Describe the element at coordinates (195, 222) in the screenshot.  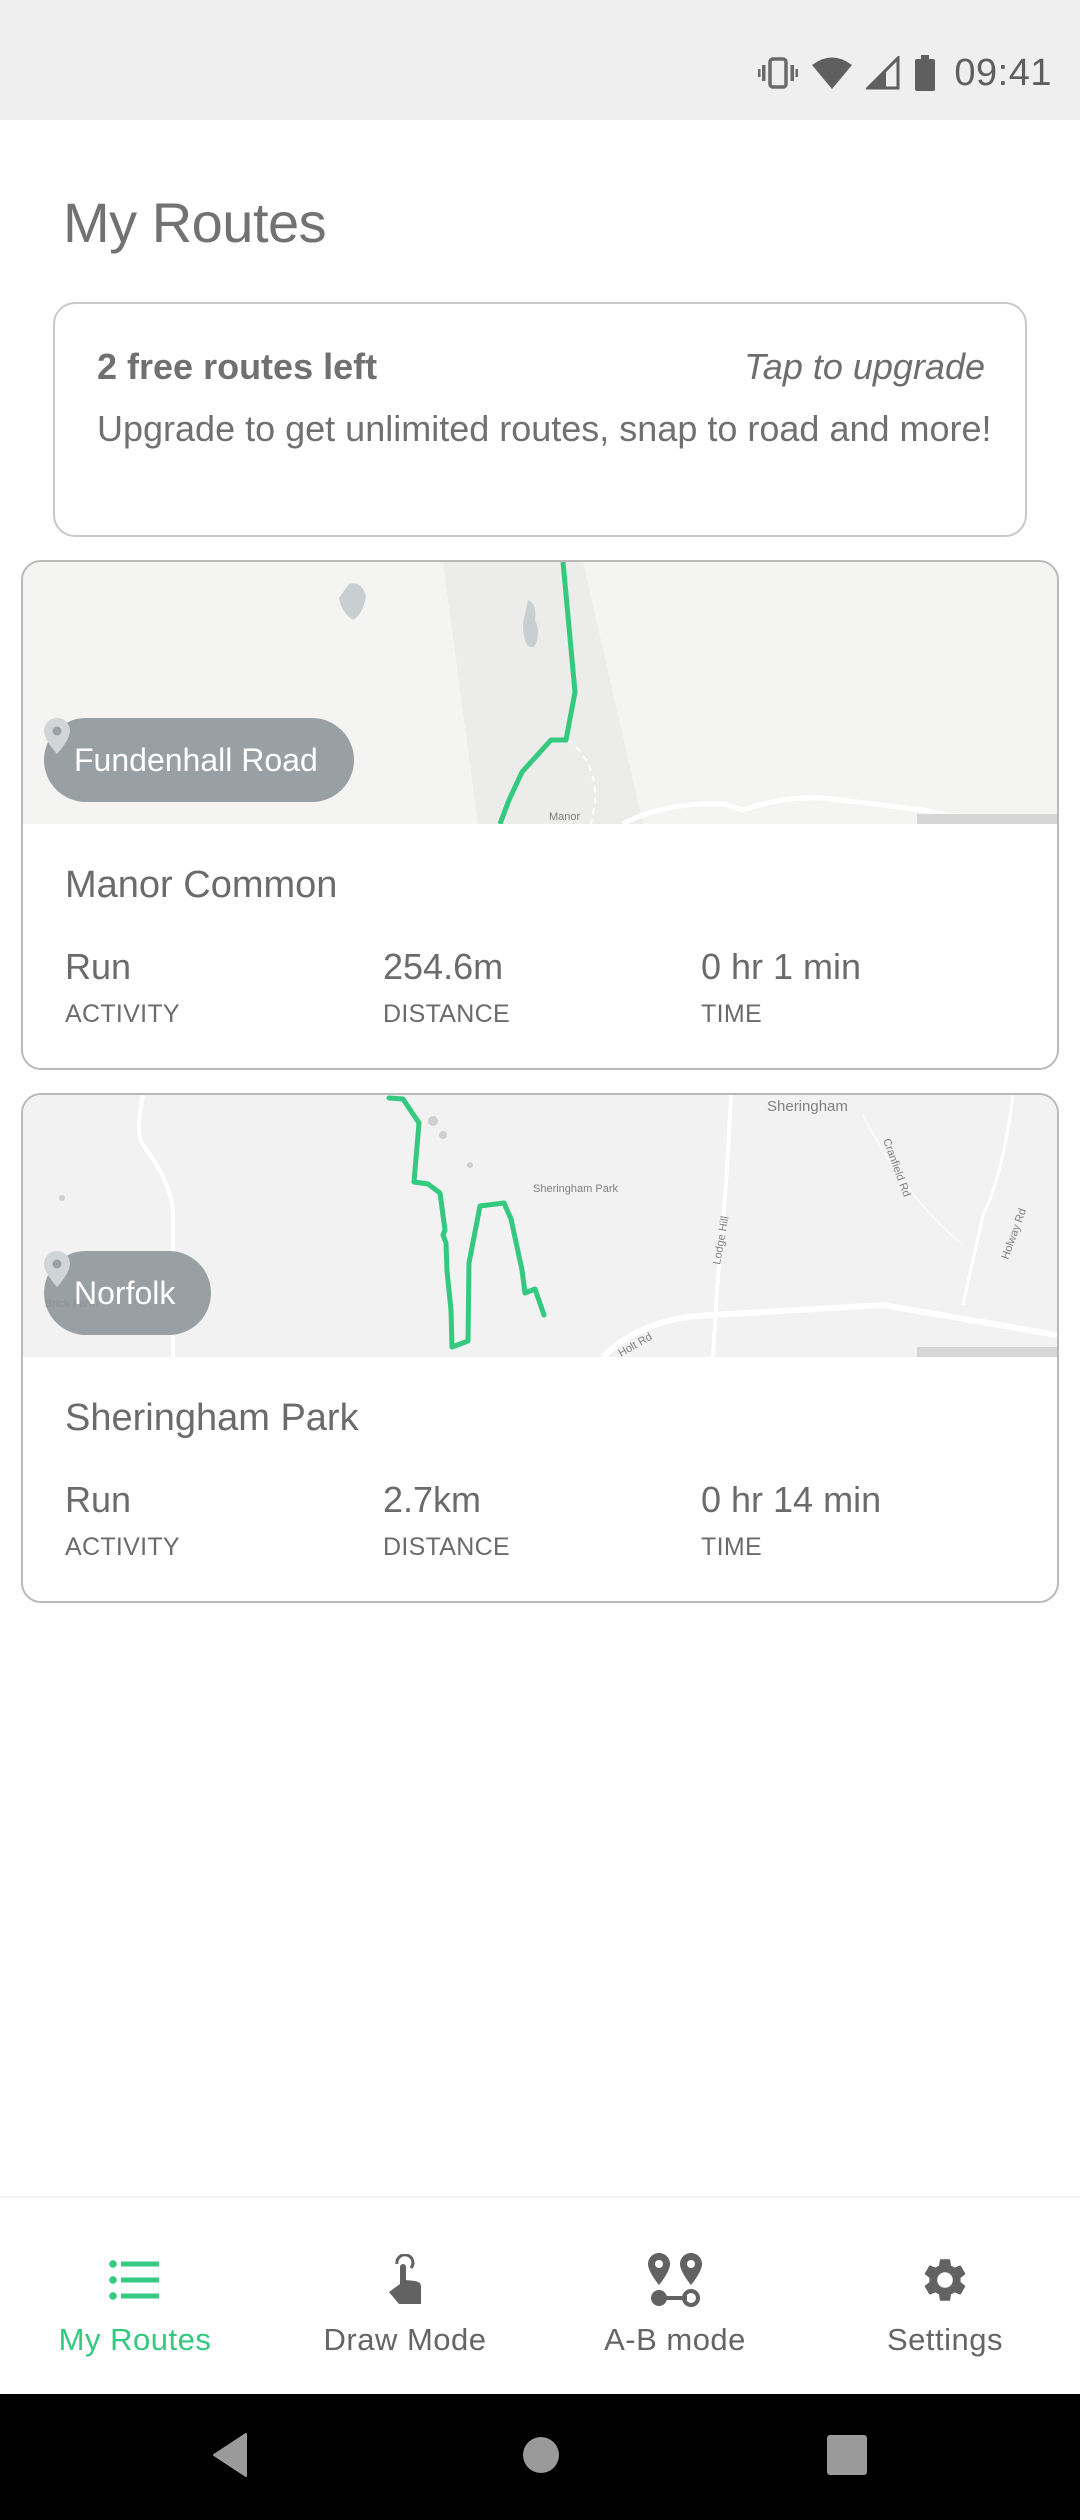
I see `page-title: My Routes` at that location.